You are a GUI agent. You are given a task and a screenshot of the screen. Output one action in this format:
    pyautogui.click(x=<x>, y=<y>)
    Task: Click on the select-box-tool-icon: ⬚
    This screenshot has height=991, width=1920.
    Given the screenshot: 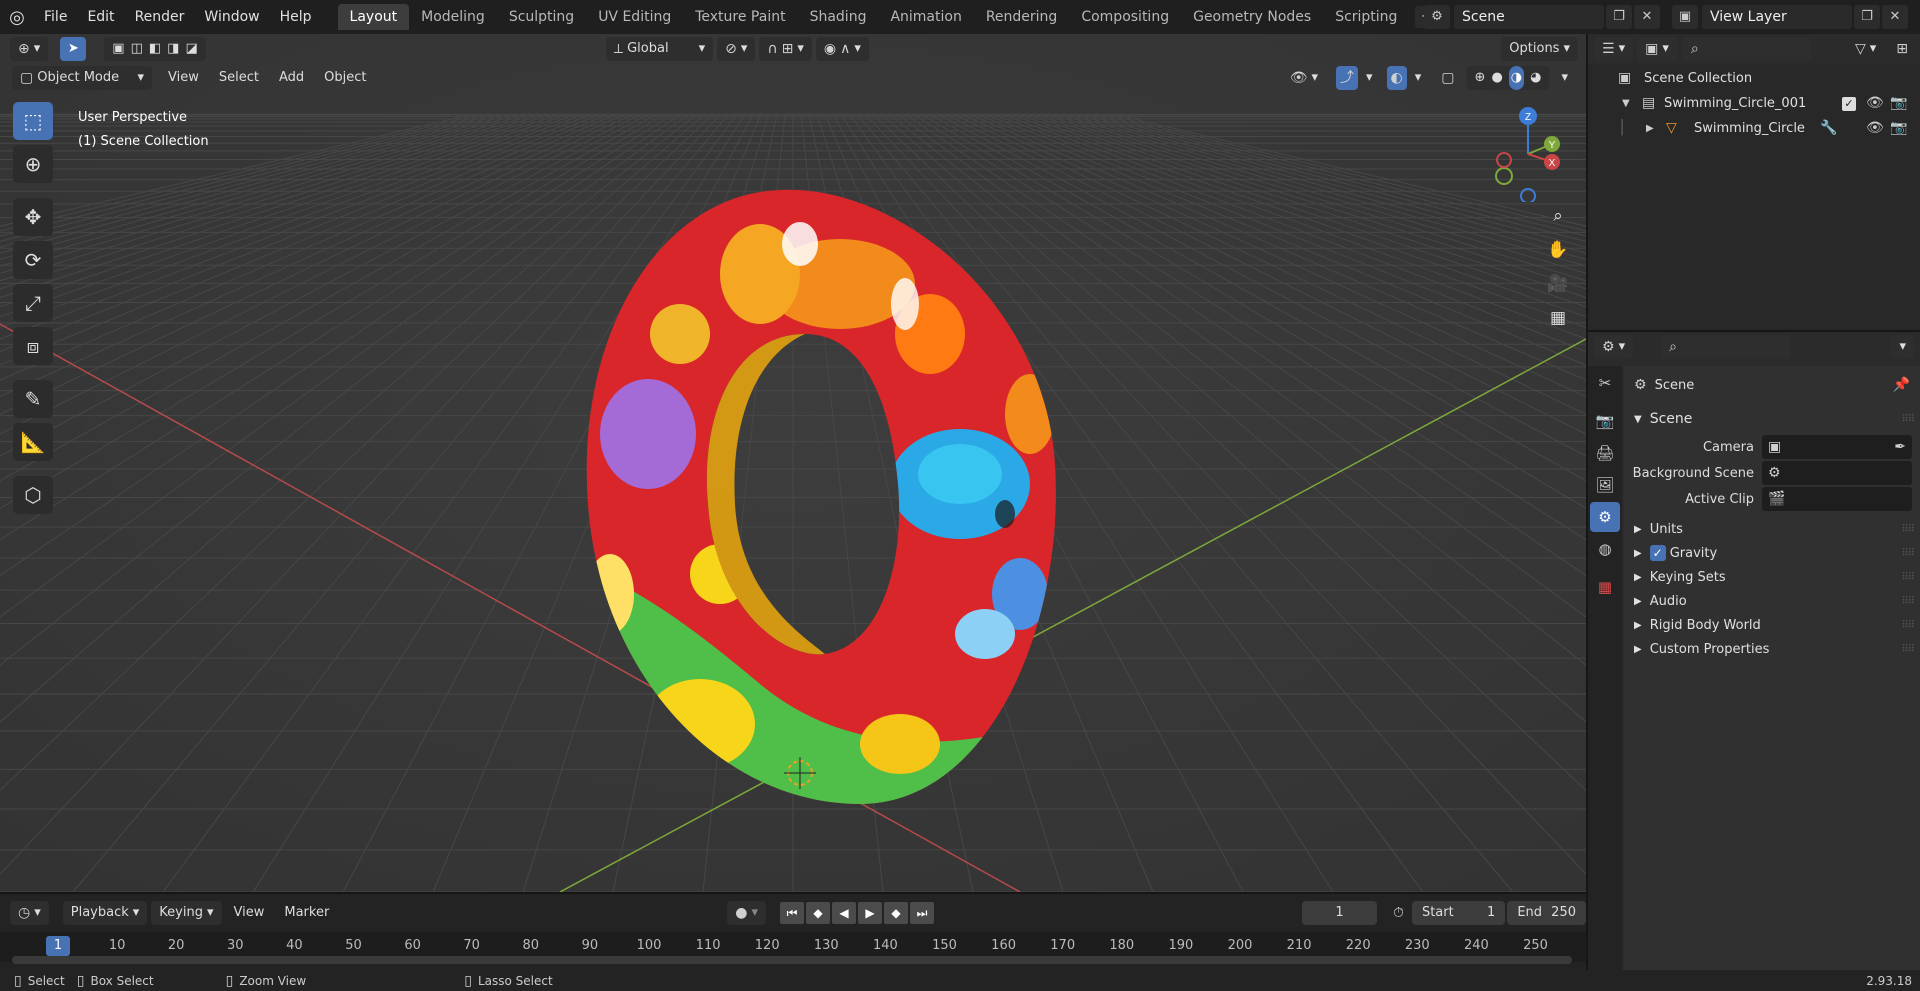 What is the action you would take?
    pyautogui.click(x=33, y=121)
    